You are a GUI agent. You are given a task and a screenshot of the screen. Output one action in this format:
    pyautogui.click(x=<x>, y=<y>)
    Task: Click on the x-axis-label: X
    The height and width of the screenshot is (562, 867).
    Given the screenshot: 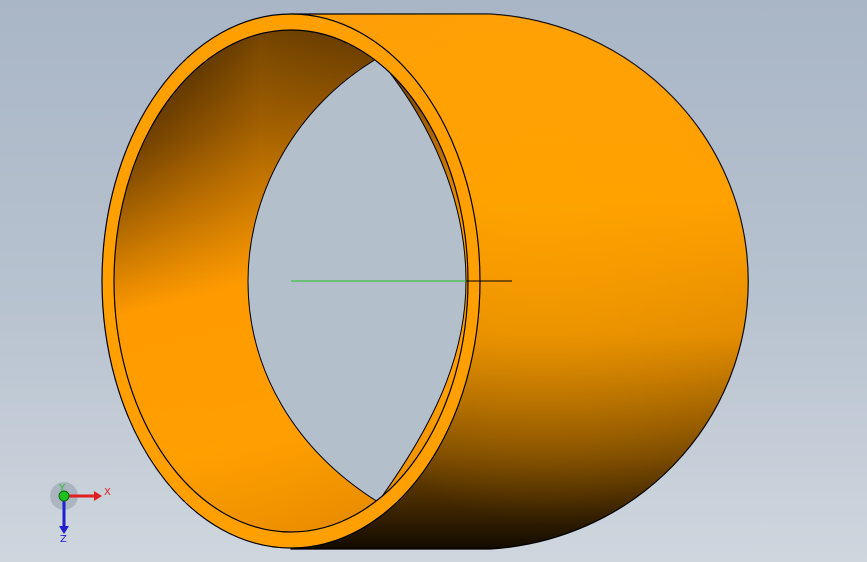 What is the action you would take?
    pyautogui.click(x=107, y=492)
    